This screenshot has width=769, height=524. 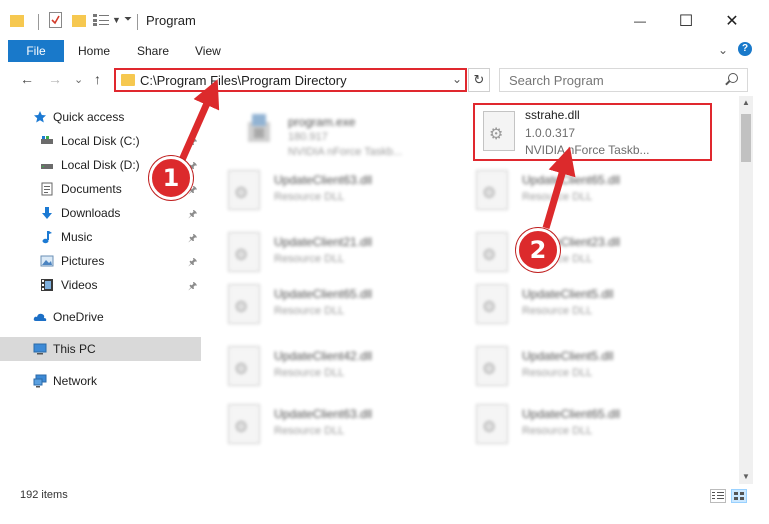 What do you see at coordinates (559, 187) in the screenshot?
I see `arrow-to-dll-file` at bounding box center [559, 187].